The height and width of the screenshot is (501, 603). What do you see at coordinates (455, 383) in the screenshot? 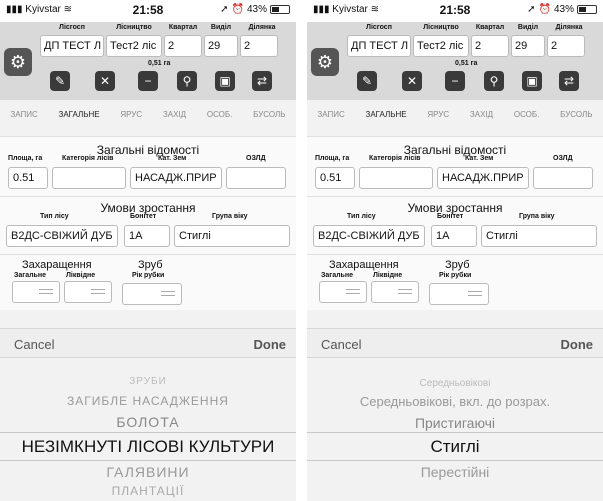
I see `wheel-option: Середньовікові` at bounding box center [455, 383].